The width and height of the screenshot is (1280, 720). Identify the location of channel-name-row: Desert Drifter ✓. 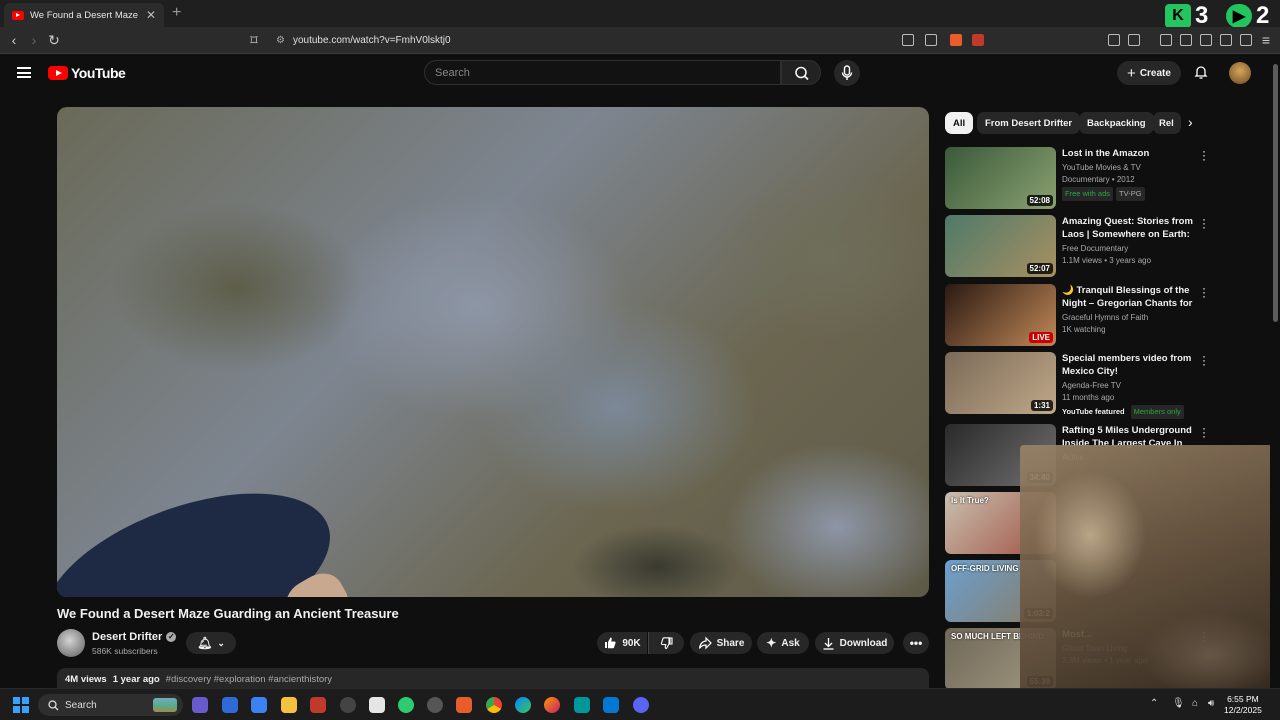
(134, 637).